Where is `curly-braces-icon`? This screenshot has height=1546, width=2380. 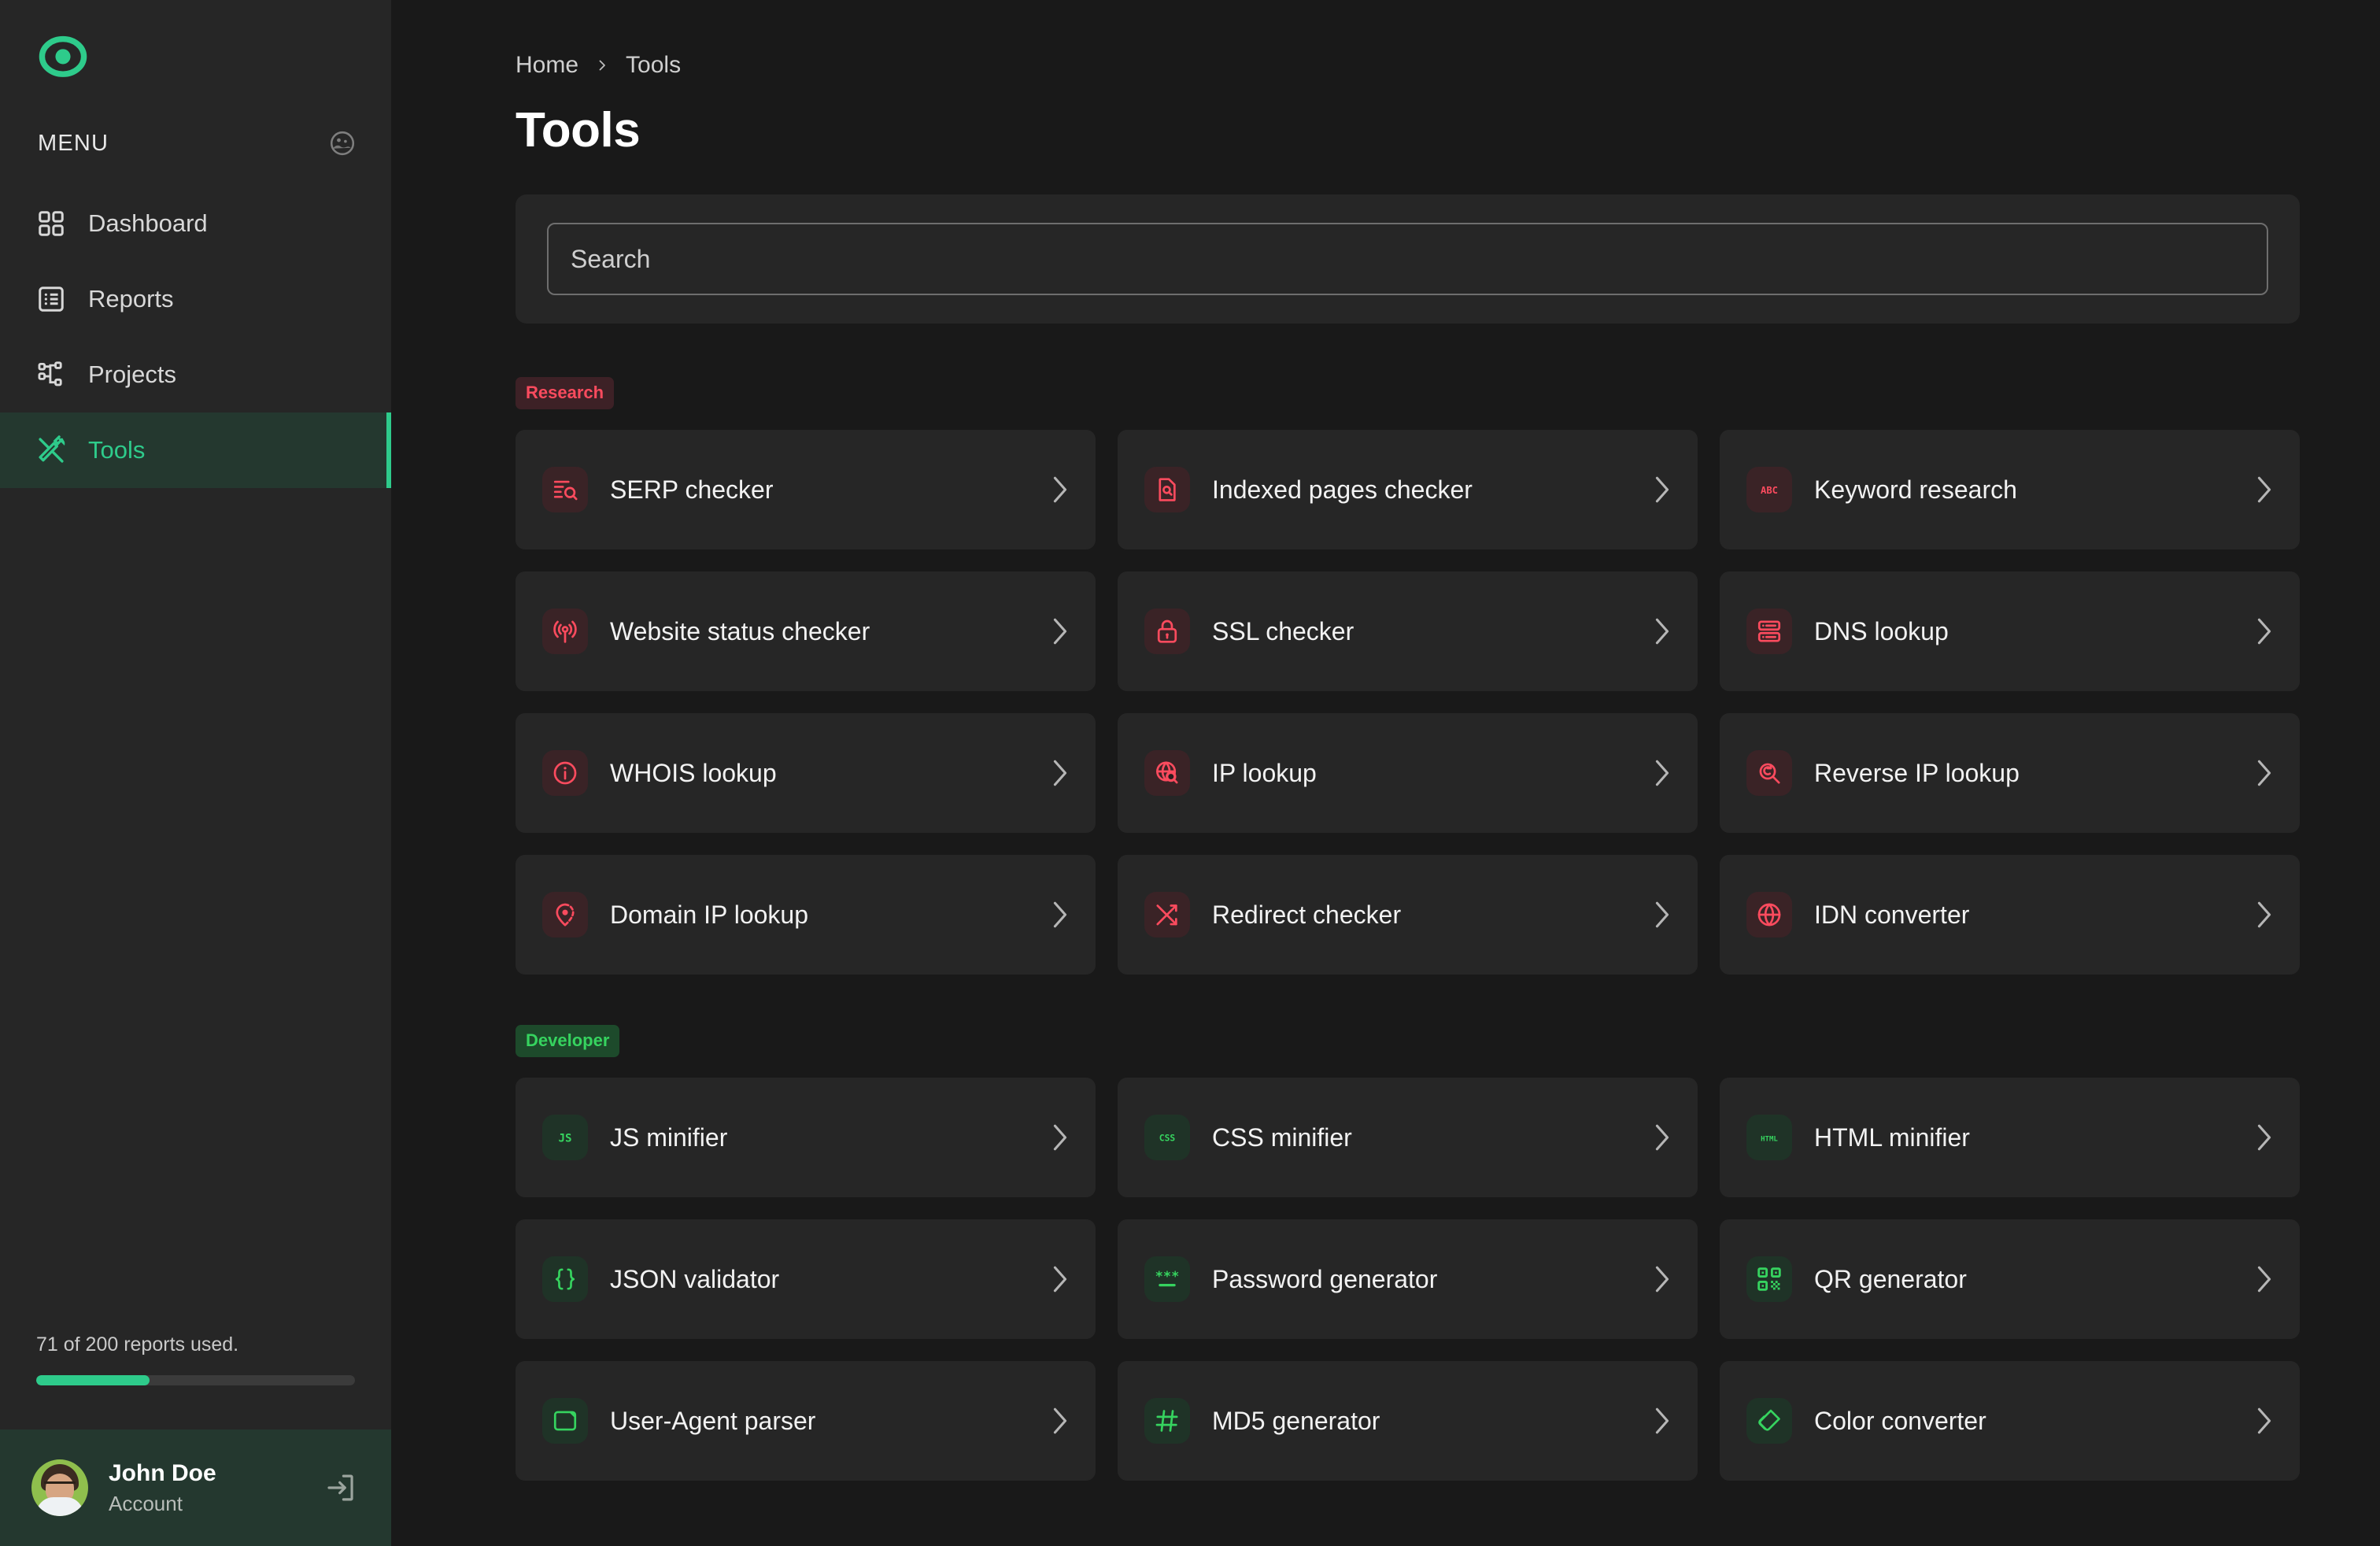 curly-braces-icon is located at coordinates (565, 1279).